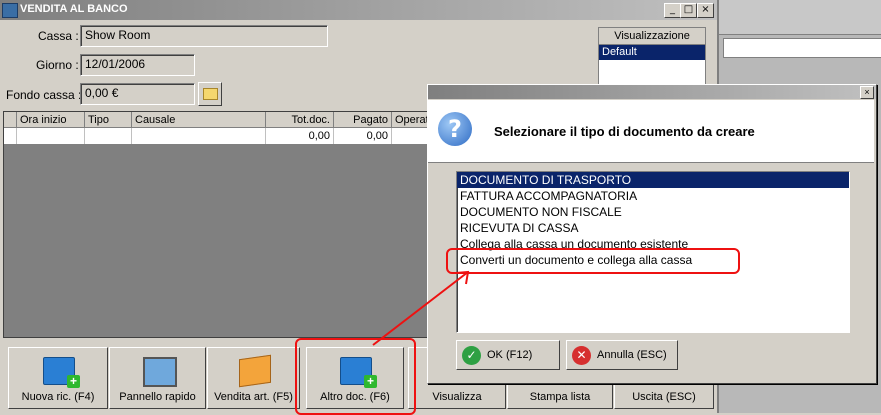 This screenshot has height=415, width=881. I want to click on nuova-ricevuta-button: + Nuova ric. (F4), so click(58, 378).